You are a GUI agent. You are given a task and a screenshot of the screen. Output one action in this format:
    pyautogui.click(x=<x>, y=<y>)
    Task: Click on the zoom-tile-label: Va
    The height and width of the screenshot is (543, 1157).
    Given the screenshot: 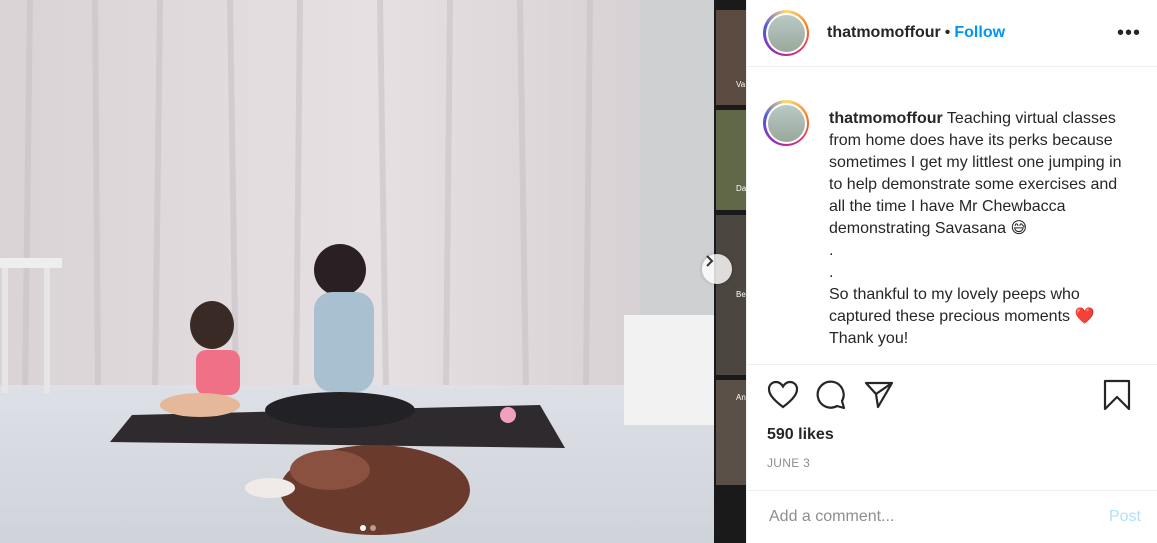 What is the action you would take?
    pyautogui.click(x=741, y=84)
    